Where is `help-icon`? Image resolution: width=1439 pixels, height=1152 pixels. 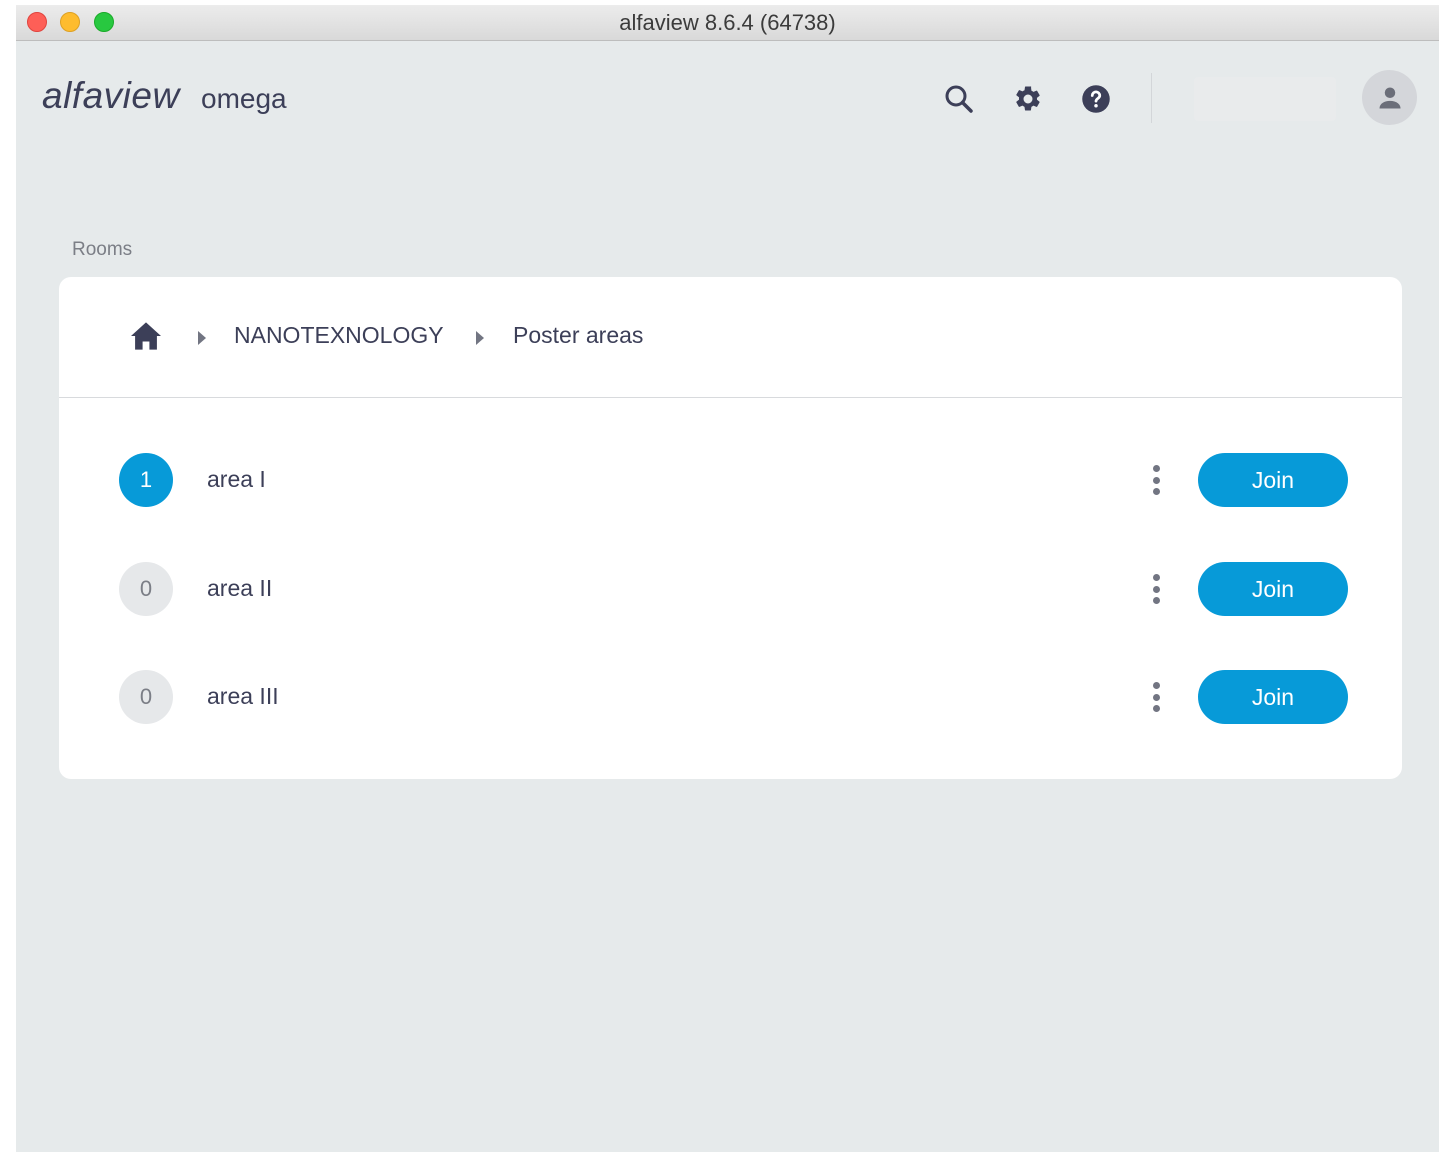 help-icon is located at coordinates (1096, 99).